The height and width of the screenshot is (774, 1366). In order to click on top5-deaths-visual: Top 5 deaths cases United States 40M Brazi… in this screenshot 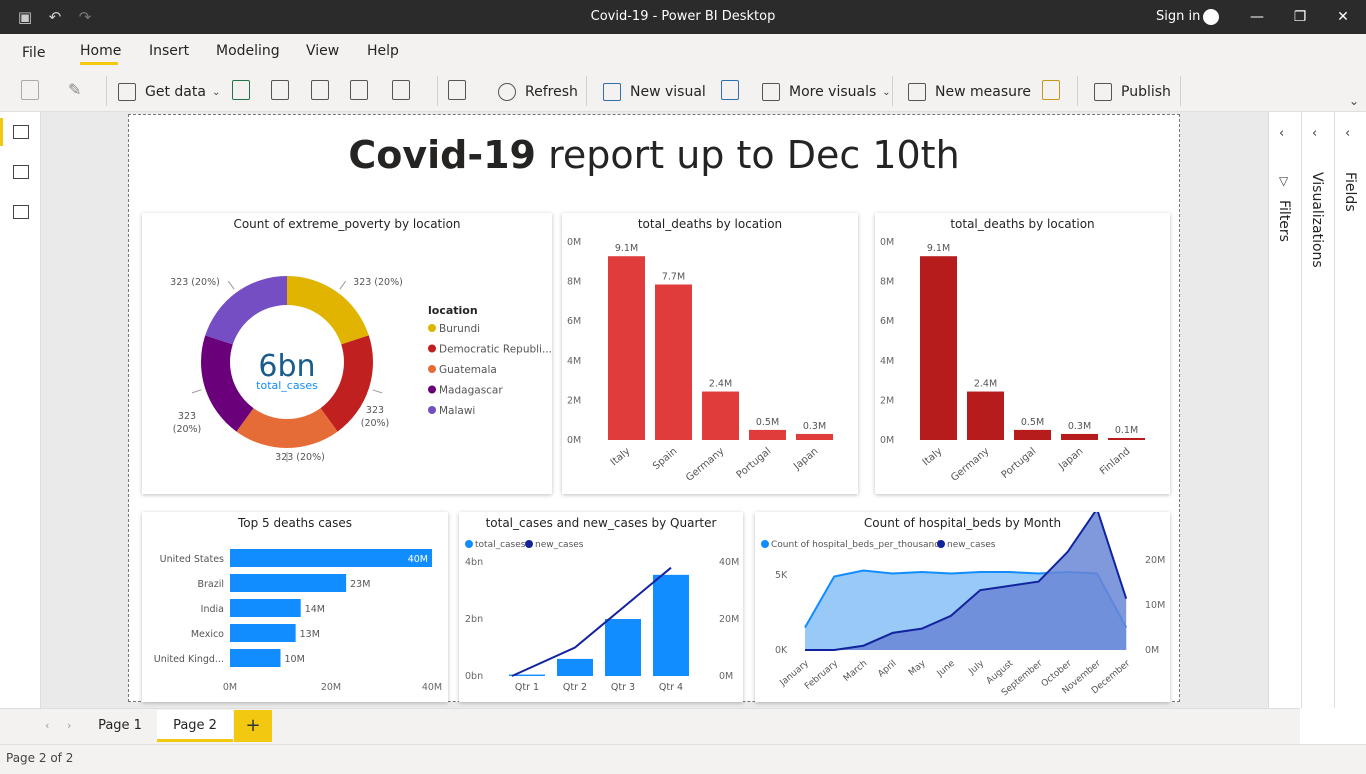, I will do `click(295, 607)`.